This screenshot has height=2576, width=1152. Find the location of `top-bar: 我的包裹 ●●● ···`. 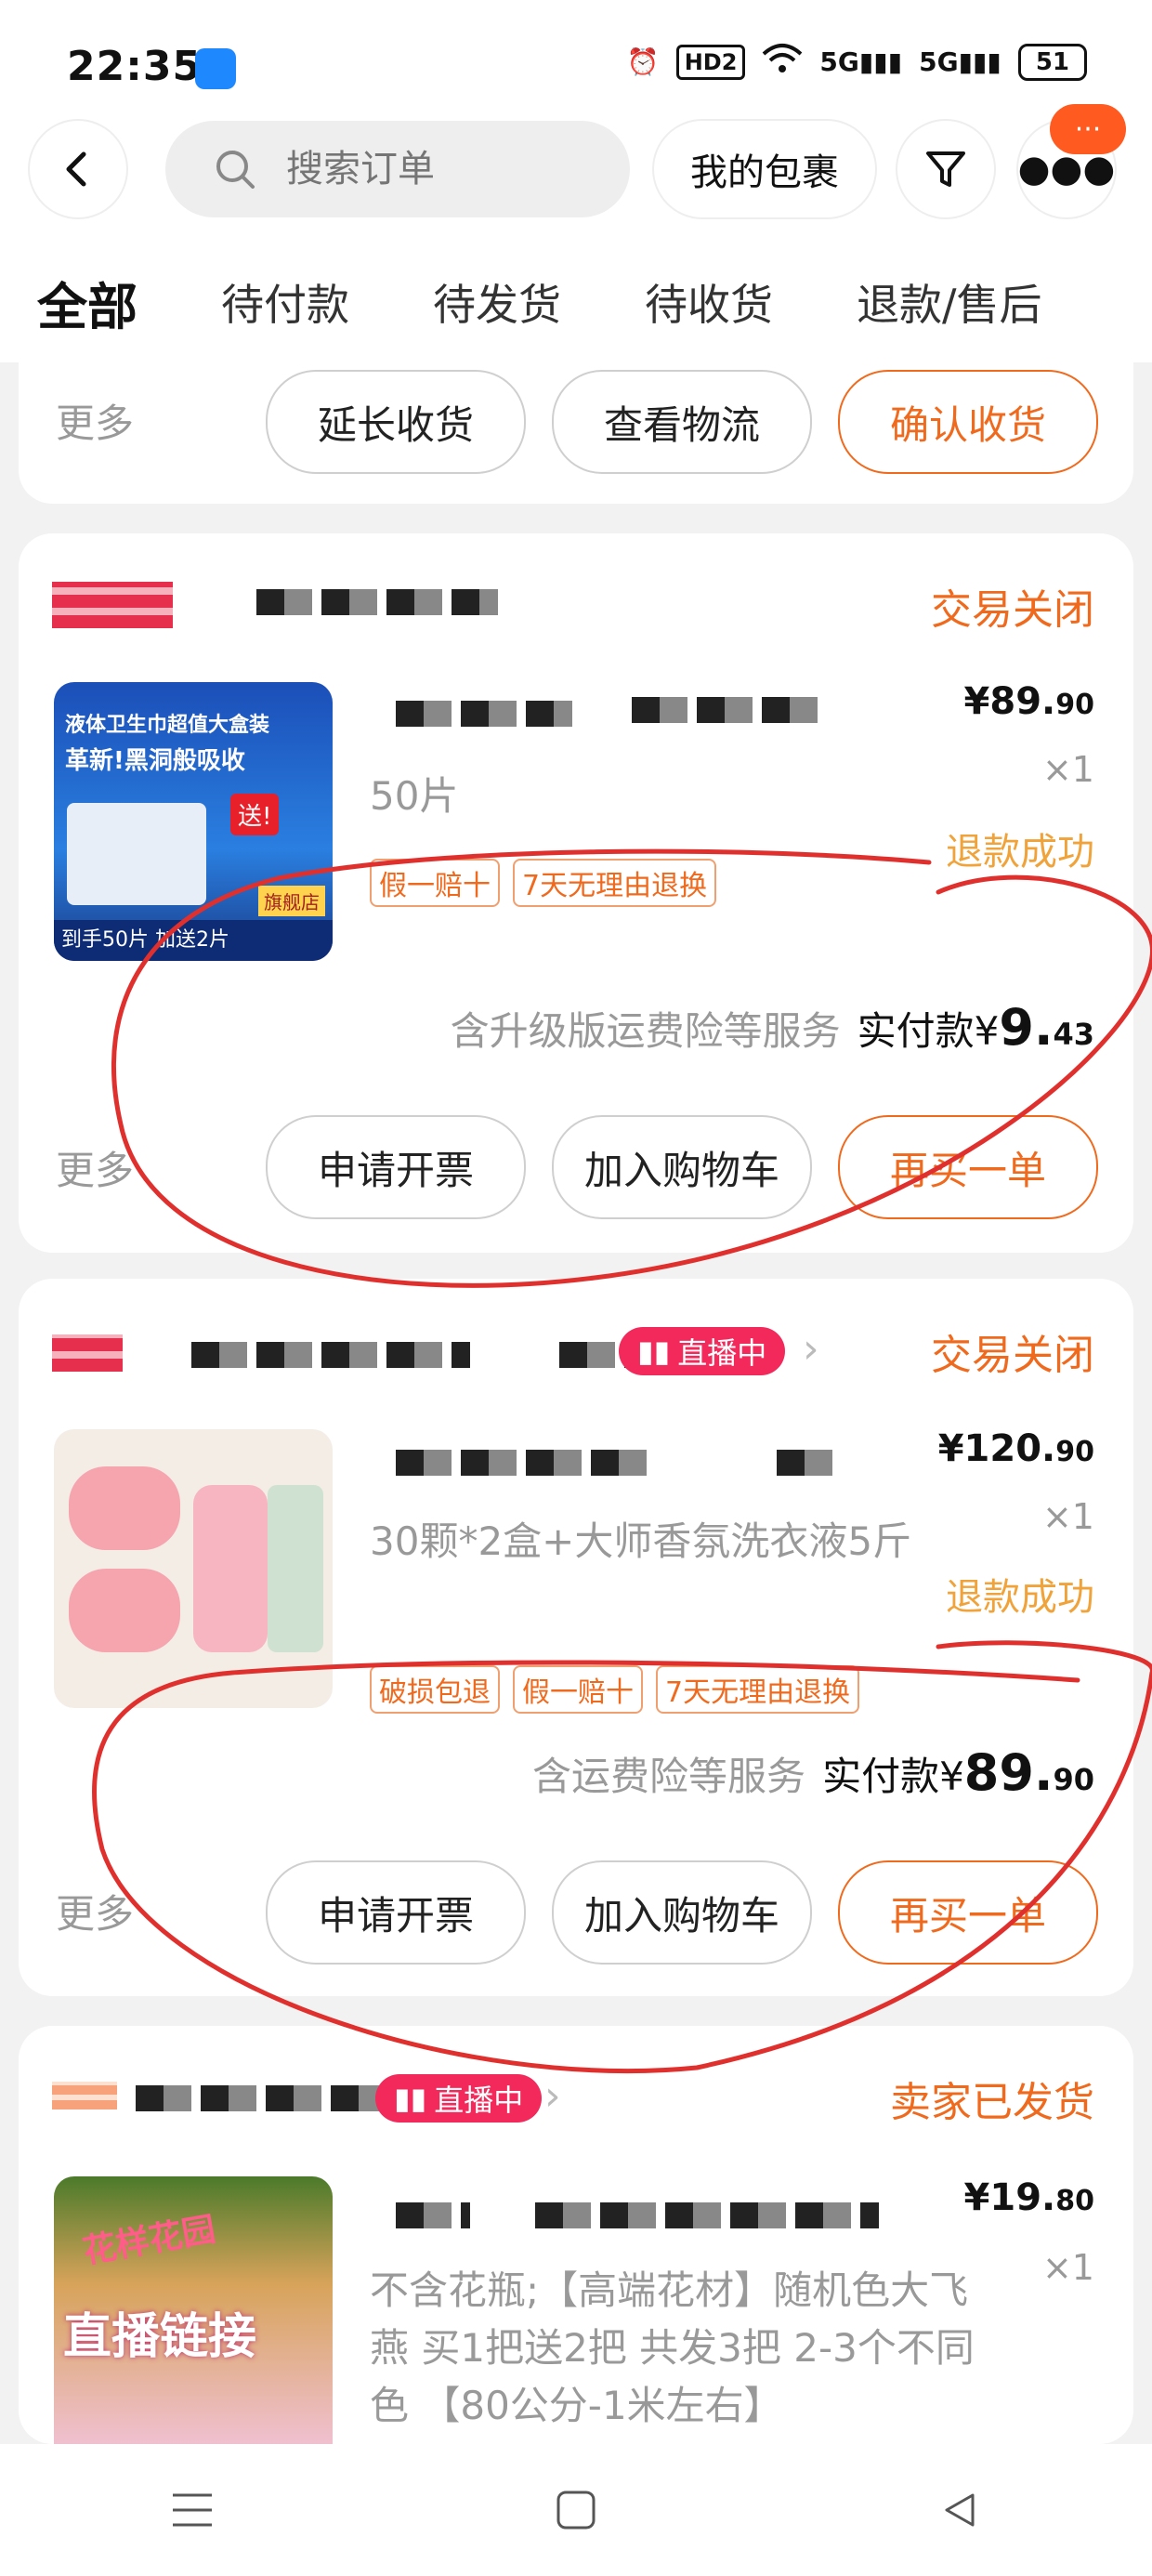

top-bar: 我的包裹 ●●● ··· is located at coordinates (576, 173).